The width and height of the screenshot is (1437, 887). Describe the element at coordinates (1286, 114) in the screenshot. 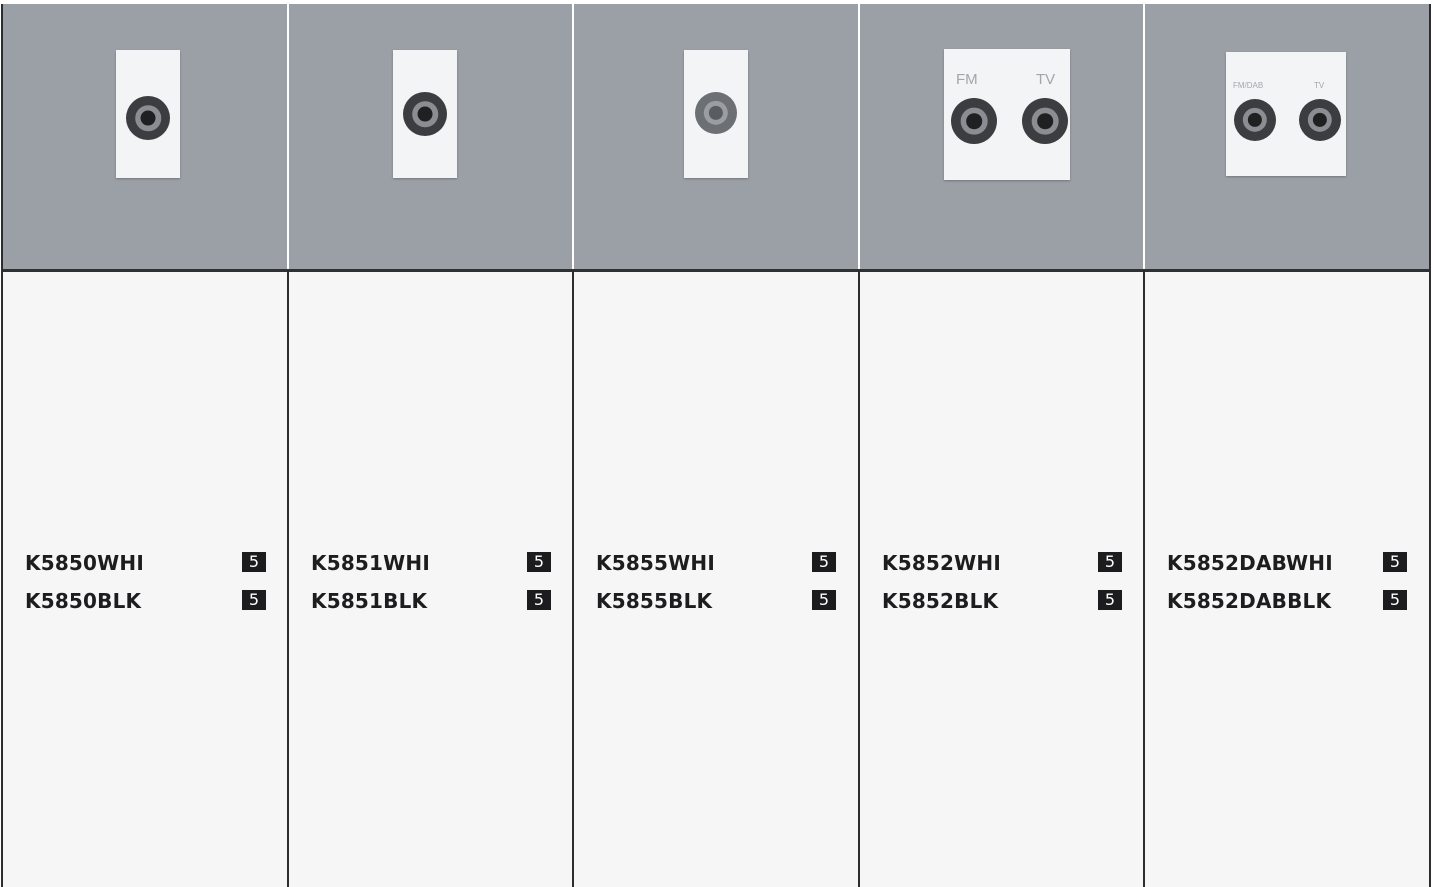

I see `twin-coax-socket-plate-image: FM/DAB TV` at that location.